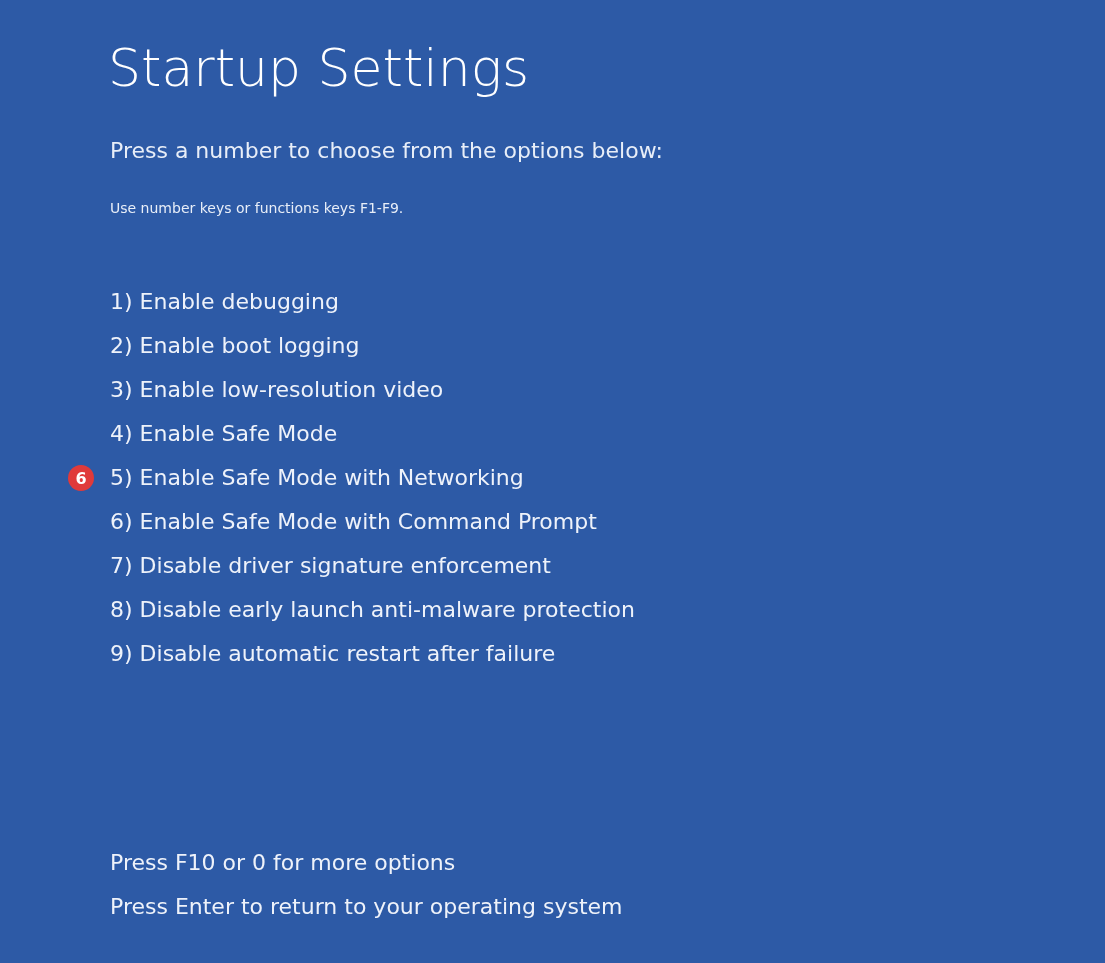  I want to click on startup-option: 1) Enable debugging, so click(223, 302).